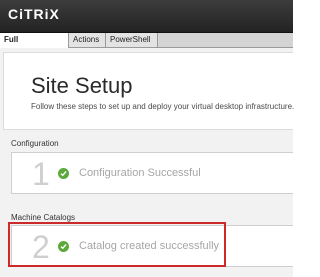  What do you see at coordinates (132, 40) in the screenshot?
I see `tab-powershell: PowerShell` at bounding box center [132, 40].